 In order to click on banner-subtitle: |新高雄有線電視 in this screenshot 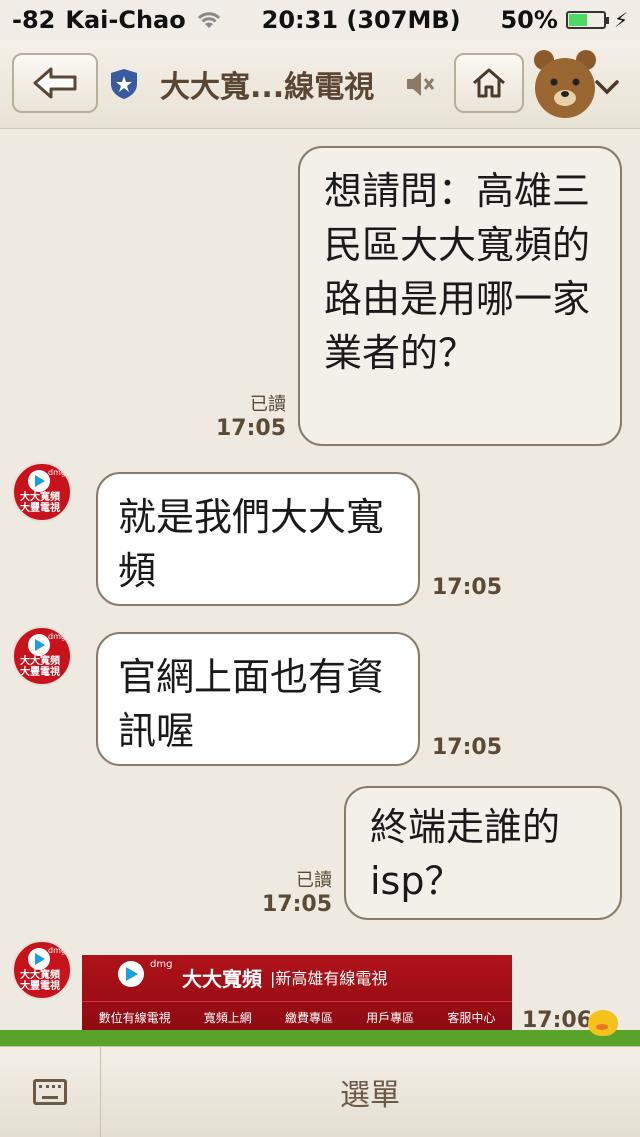, I will do `click(329, 978)`.